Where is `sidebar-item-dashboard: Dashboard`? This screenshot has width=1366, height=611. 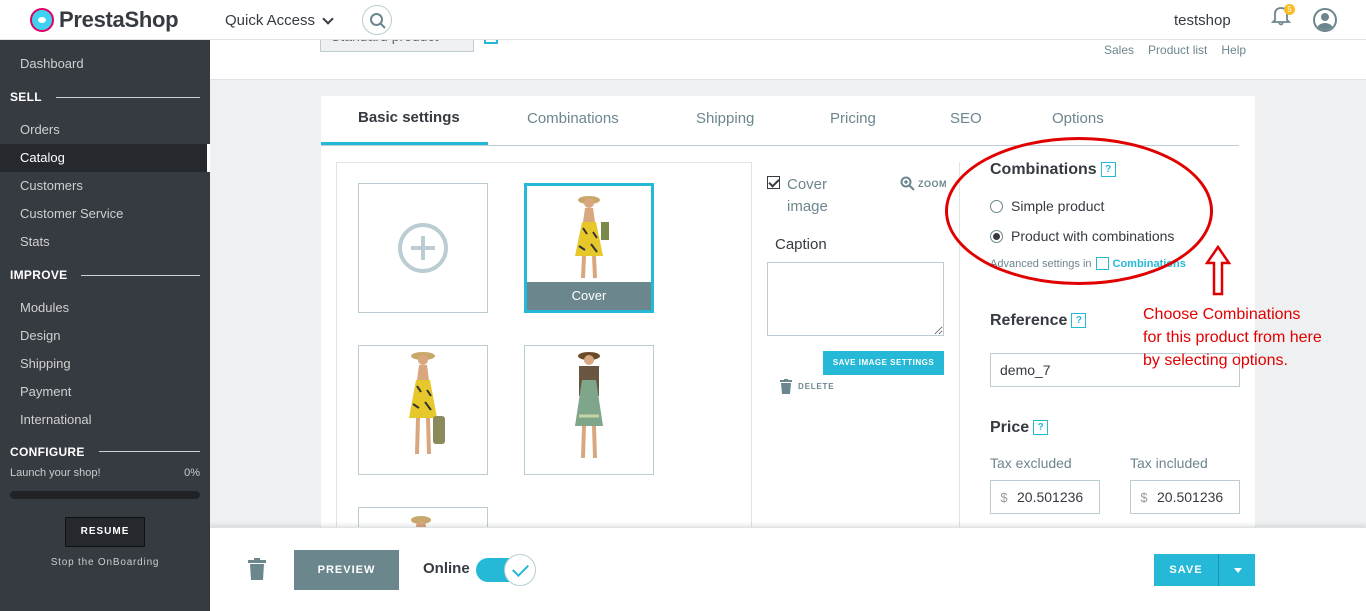
sidebar-item-dashboard: Dashboard is located at coordinates (105, 64).